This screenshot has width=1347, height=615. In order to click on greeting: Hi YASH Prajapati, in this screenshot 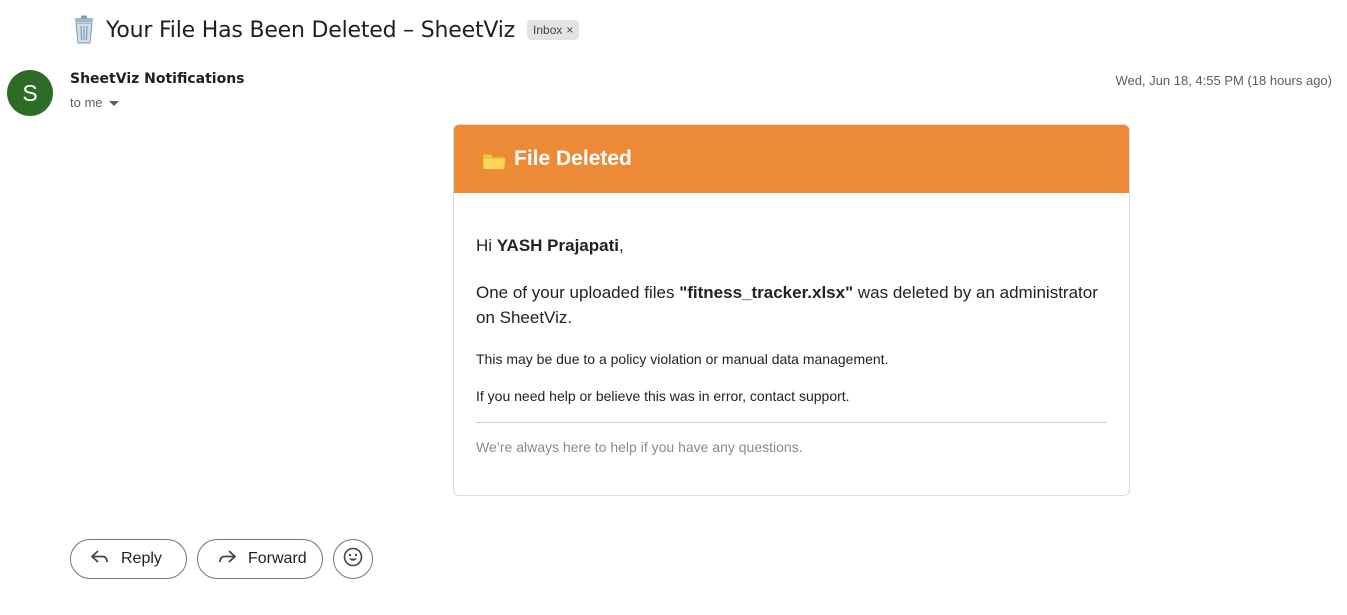, I will do `click(791, 246)`.